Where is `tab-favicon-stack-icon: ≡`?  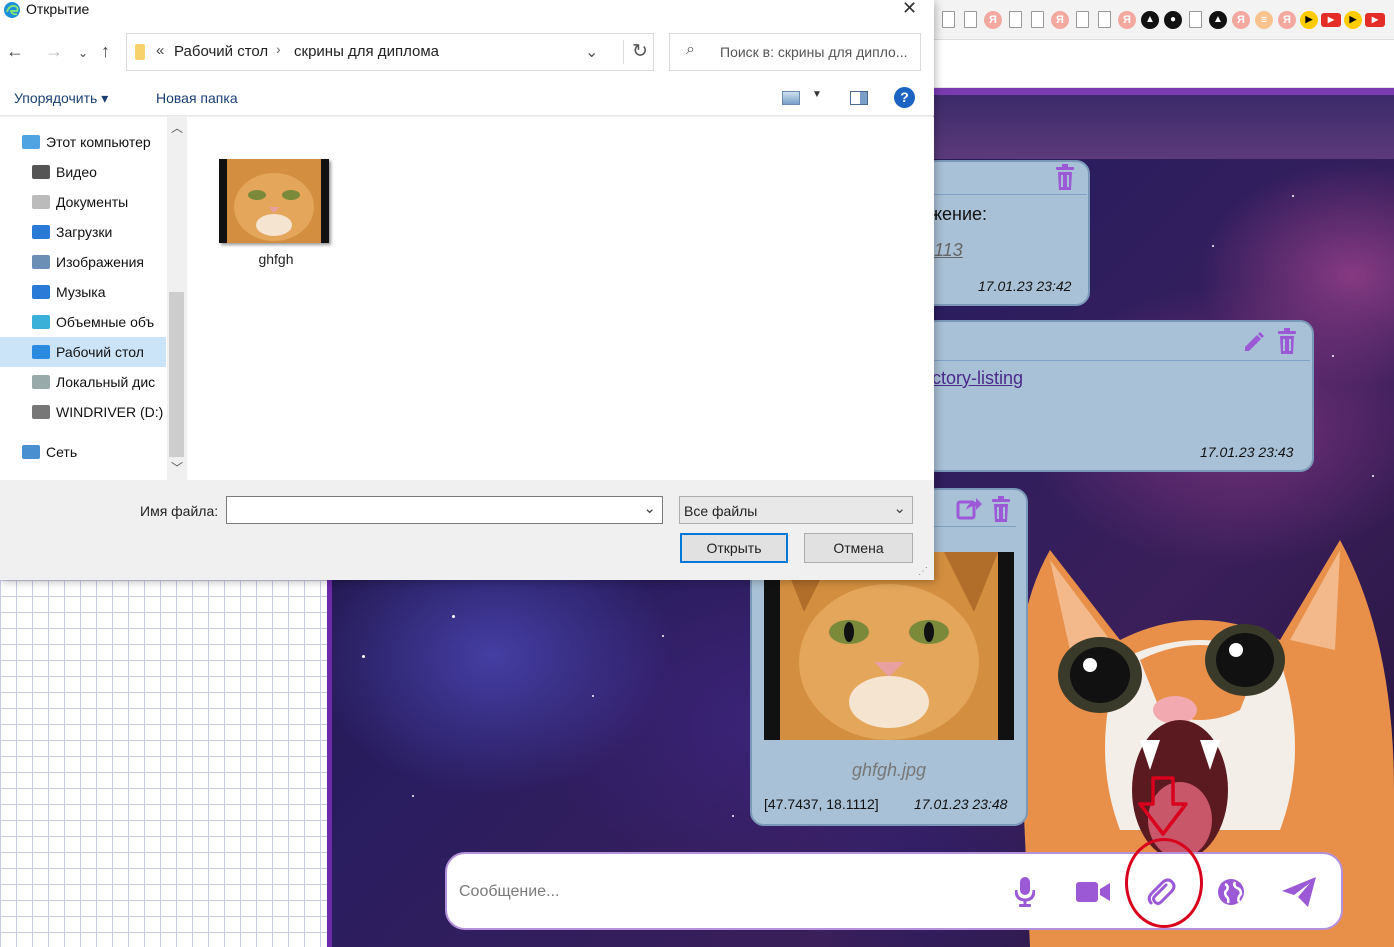
tab-favicon-stack-icon: ≡ is located at coordinates (1264, 19).